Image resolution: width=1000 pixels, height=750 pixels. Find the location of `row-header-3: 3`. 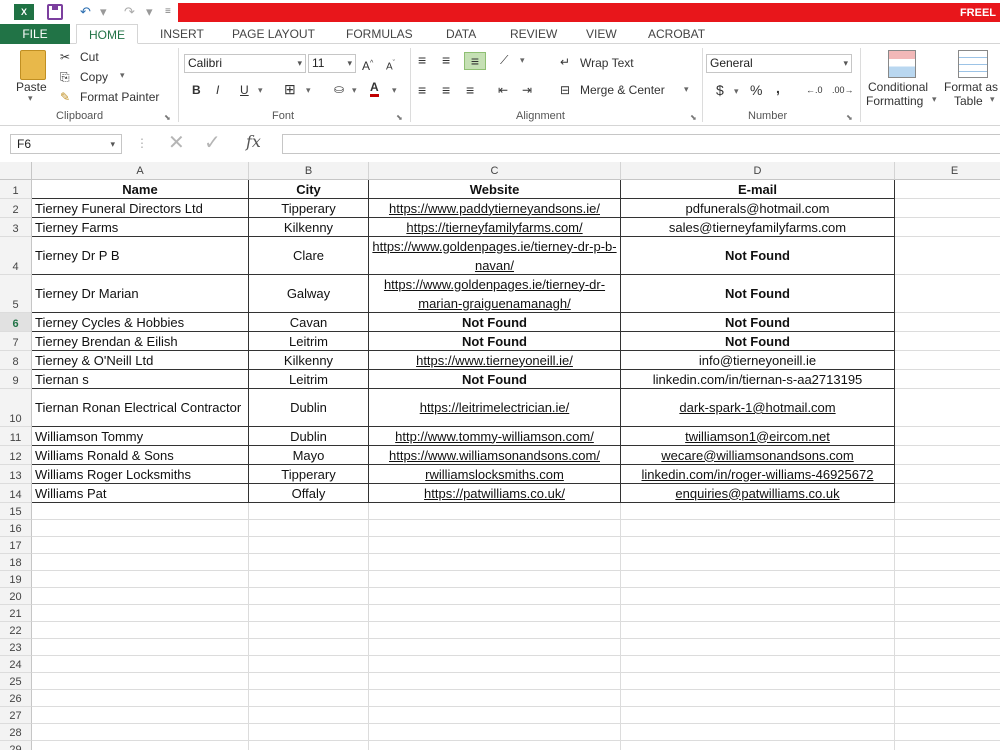

row-header-3: 3 is located at coordinates (16, 227).